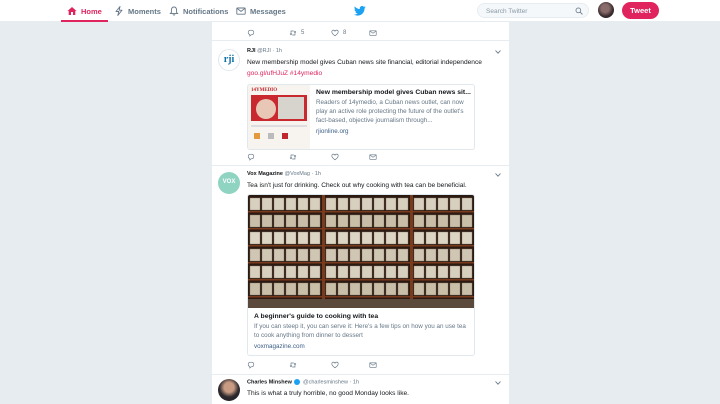  Describe the element at coordinates (317, 33) in the screenshot. I see `tweet-actions: 5 8` at that location.